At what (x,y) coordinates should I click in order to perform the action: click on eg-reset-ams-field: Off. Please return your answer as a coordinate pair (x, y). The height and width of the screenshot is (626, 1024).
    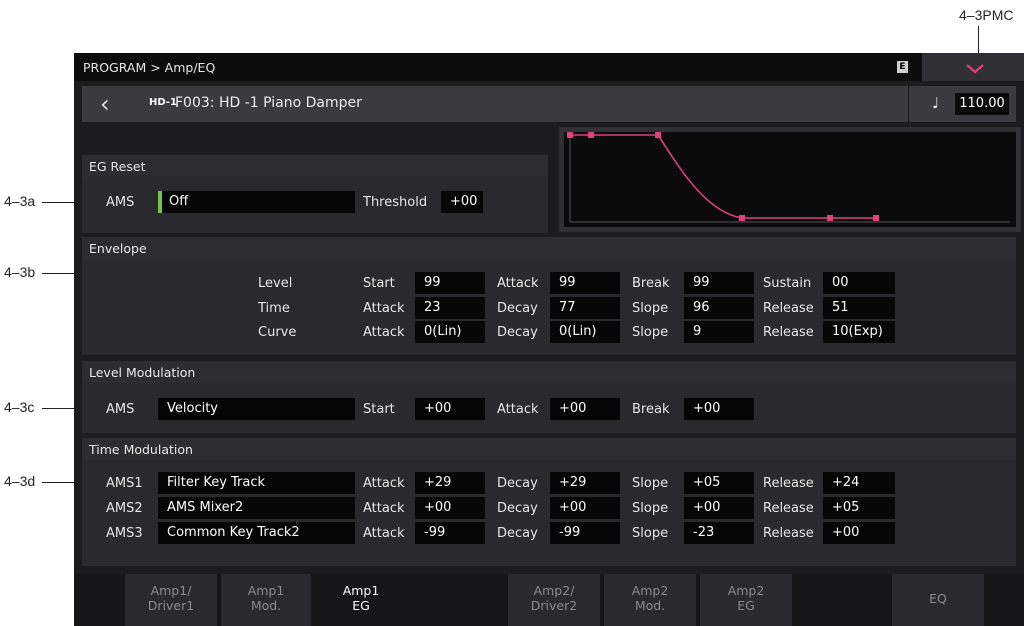
    Looking at the image, I should click on (256, 202).